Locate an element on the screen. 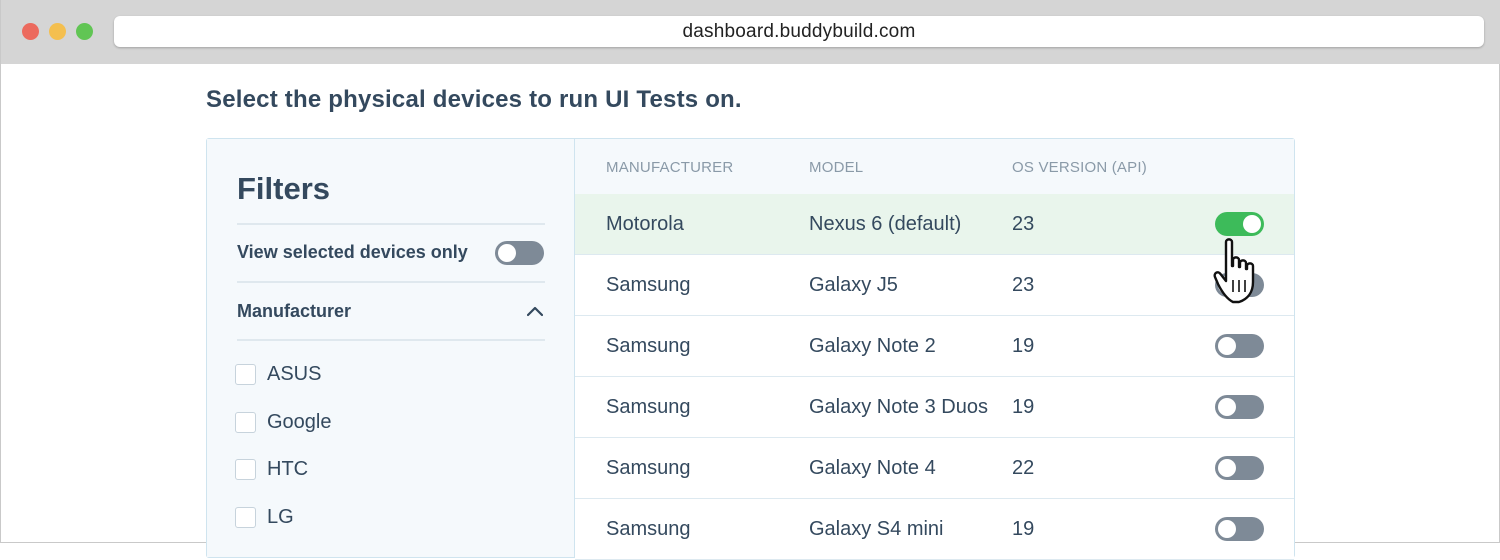  table-row: Samsung Galaxy J5 23 is located at coordinates (934, 285).